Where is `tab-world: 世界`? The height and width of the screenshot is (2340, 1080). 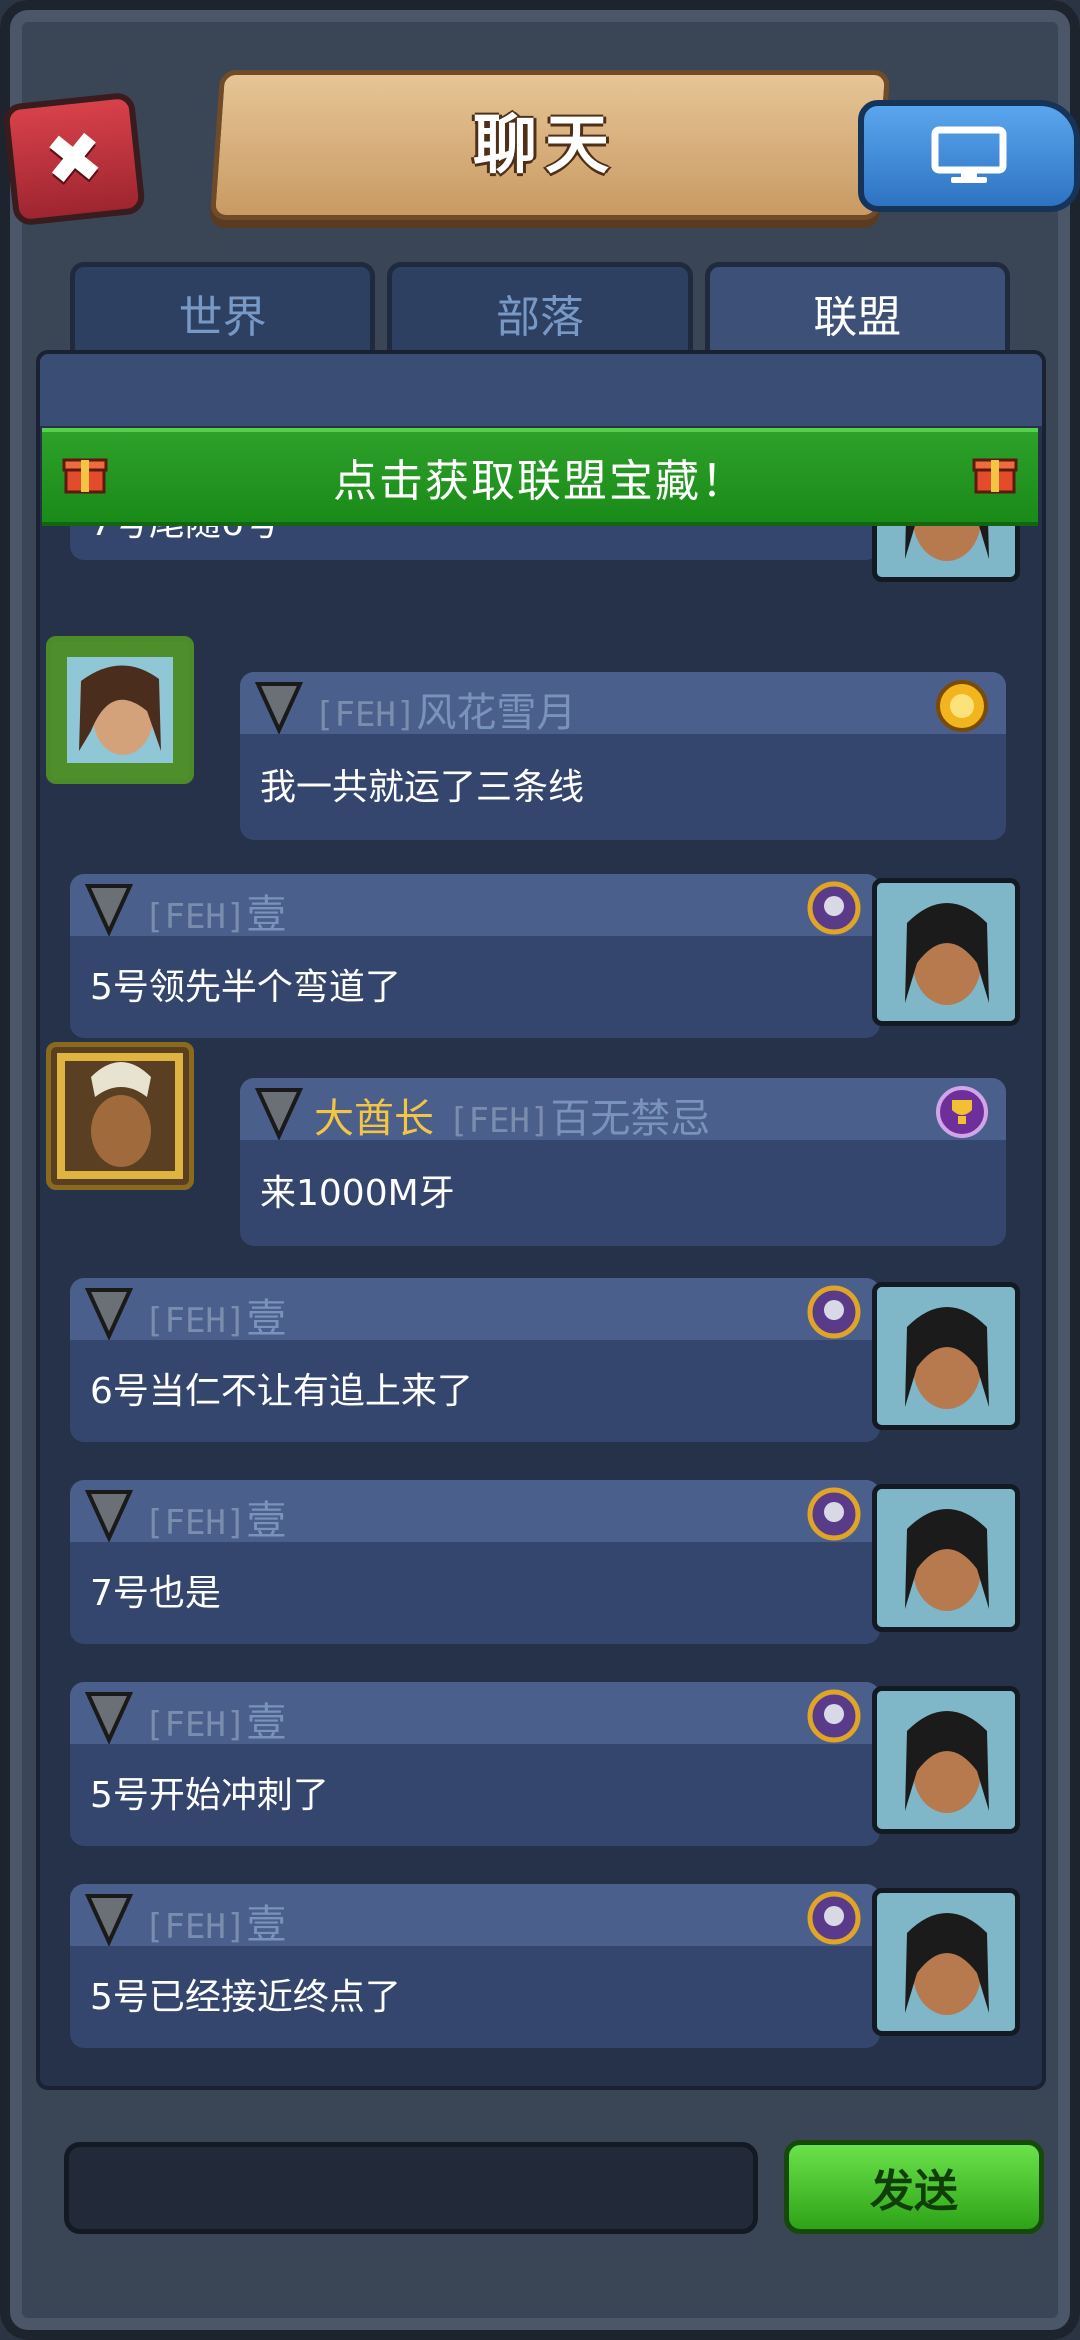 tab-world: 世界 is located at coordinates (223, 310).